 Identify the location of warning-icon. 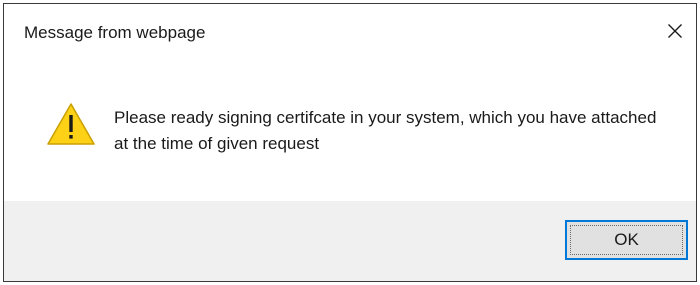
(71, 124).